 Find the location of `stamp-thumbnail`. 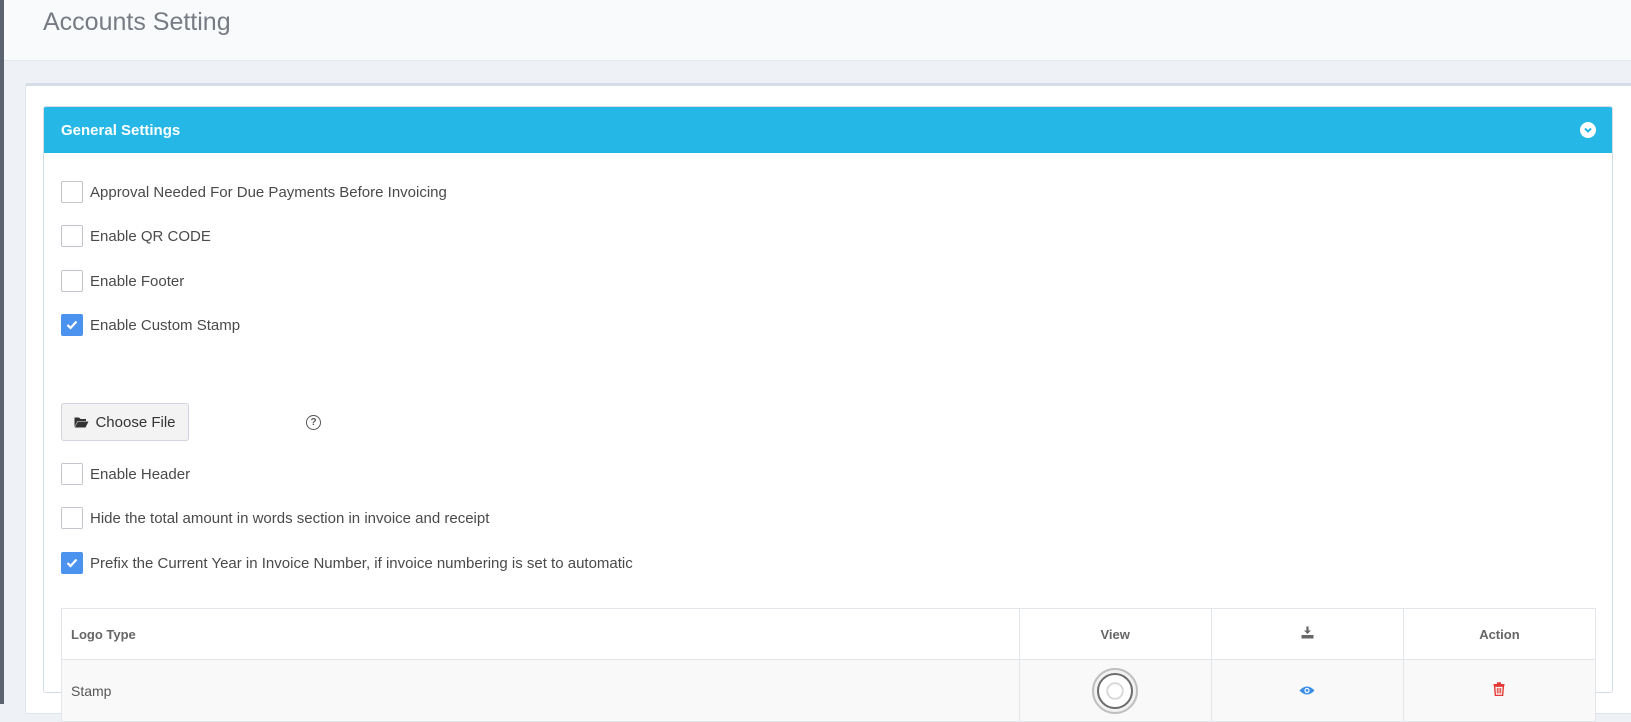

stamp-thumbnail is located at coordinates (1115, 691).